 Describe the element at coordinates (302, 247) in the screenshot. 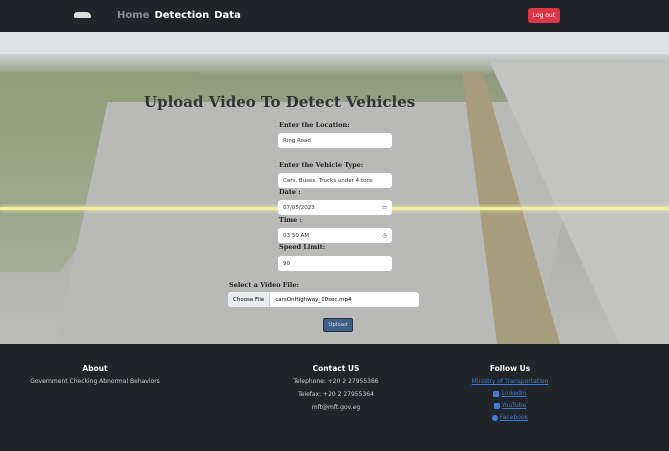

I see `speed-limit-label: Speed Limit:` at that location.